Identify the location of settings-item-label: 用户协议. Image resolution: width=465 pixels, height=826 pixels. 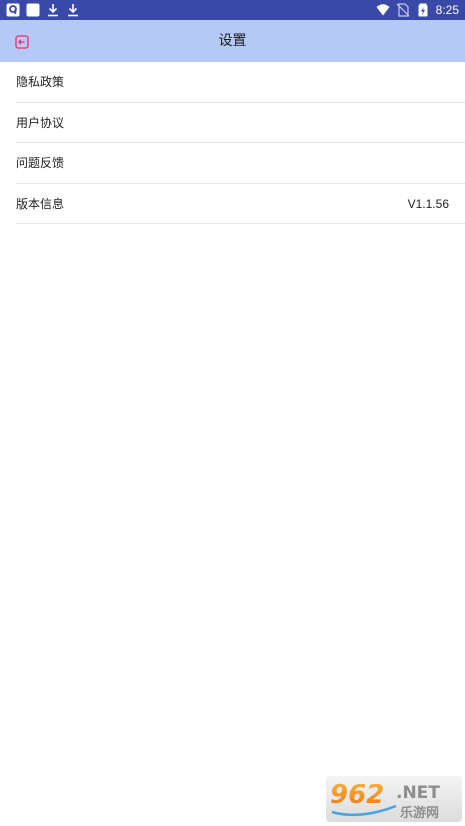
(40, 122).